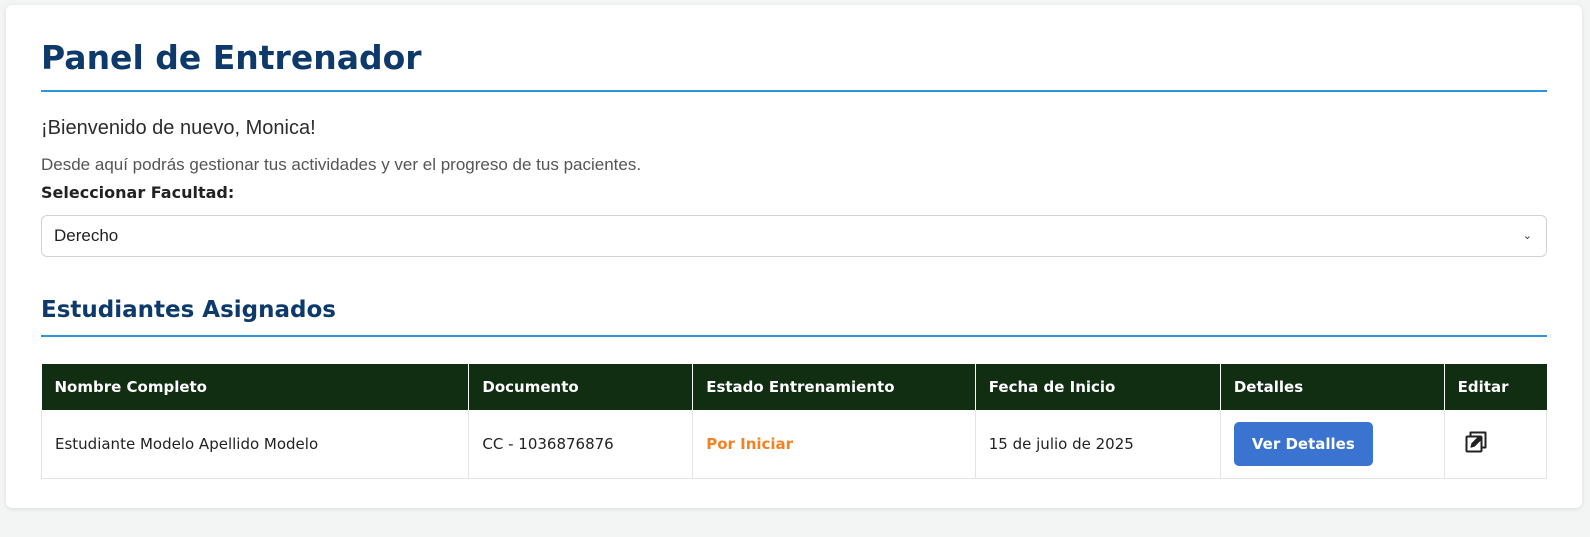  I want to click on column-header-name: Nombre Completo, so click(255, 387).